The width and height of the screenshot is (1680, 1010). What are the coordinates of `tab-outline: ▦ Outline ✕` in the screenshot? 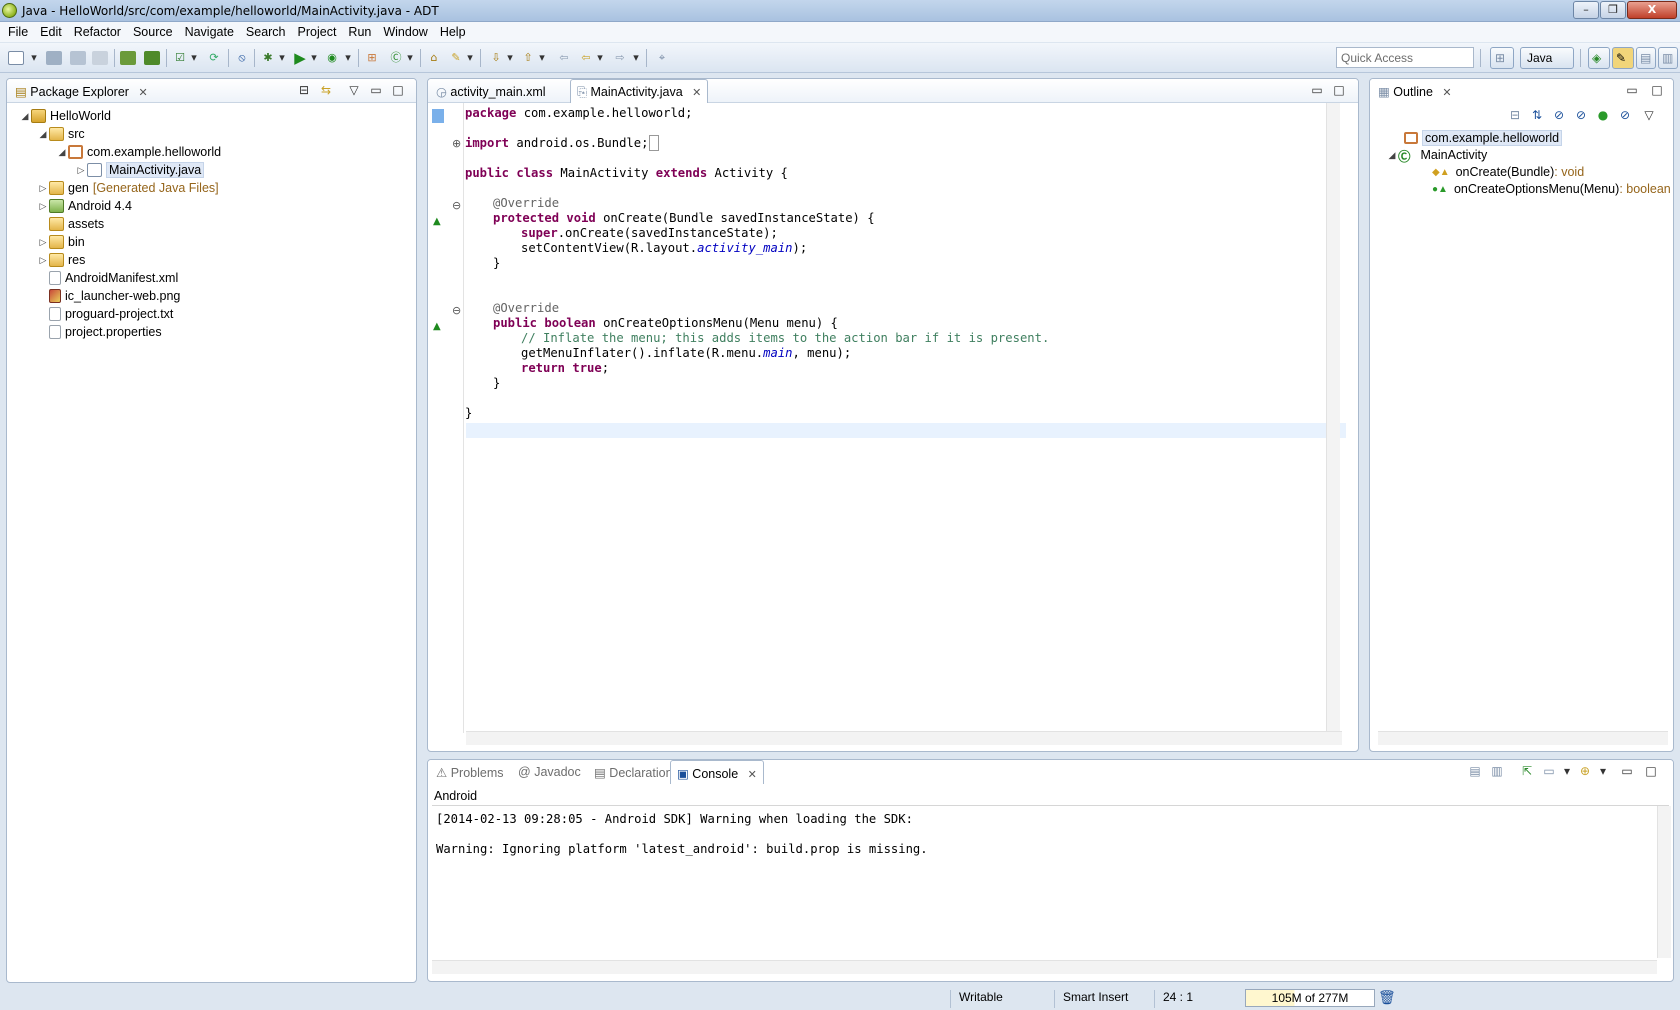 It's located at (1415, 91).